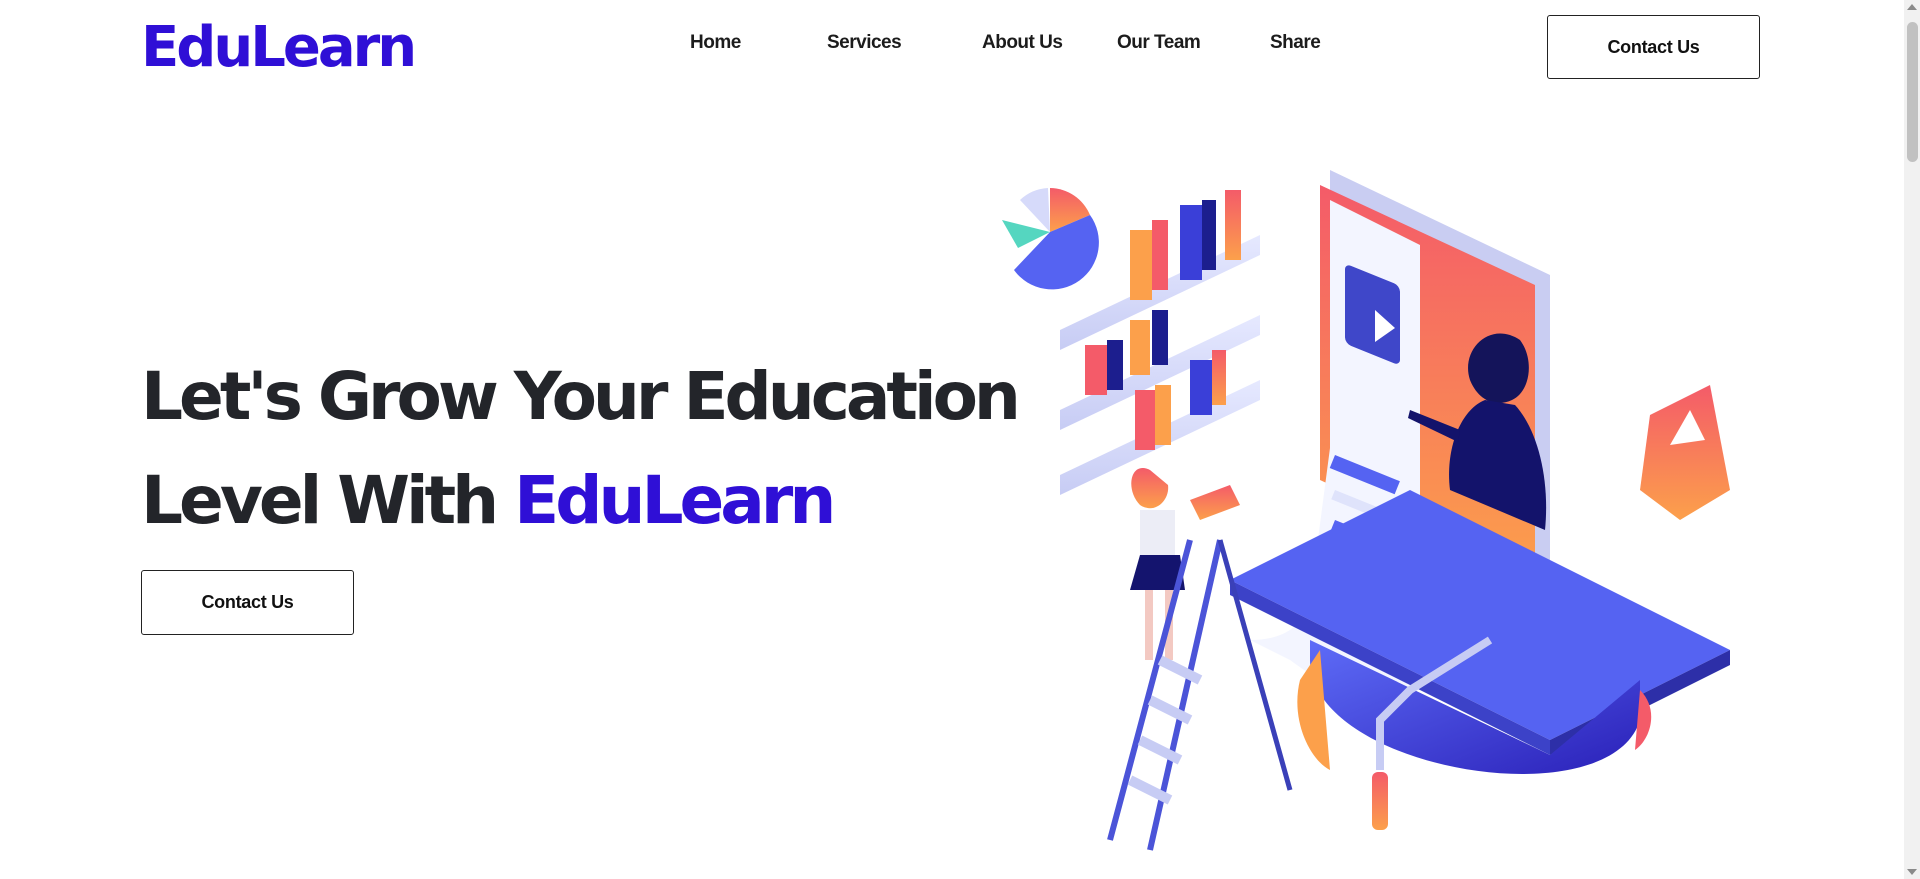  What do you see at coordinates (864, 43) in the screenshot?
I see `nav-item-services: Services` at bounding box center [864, 43].